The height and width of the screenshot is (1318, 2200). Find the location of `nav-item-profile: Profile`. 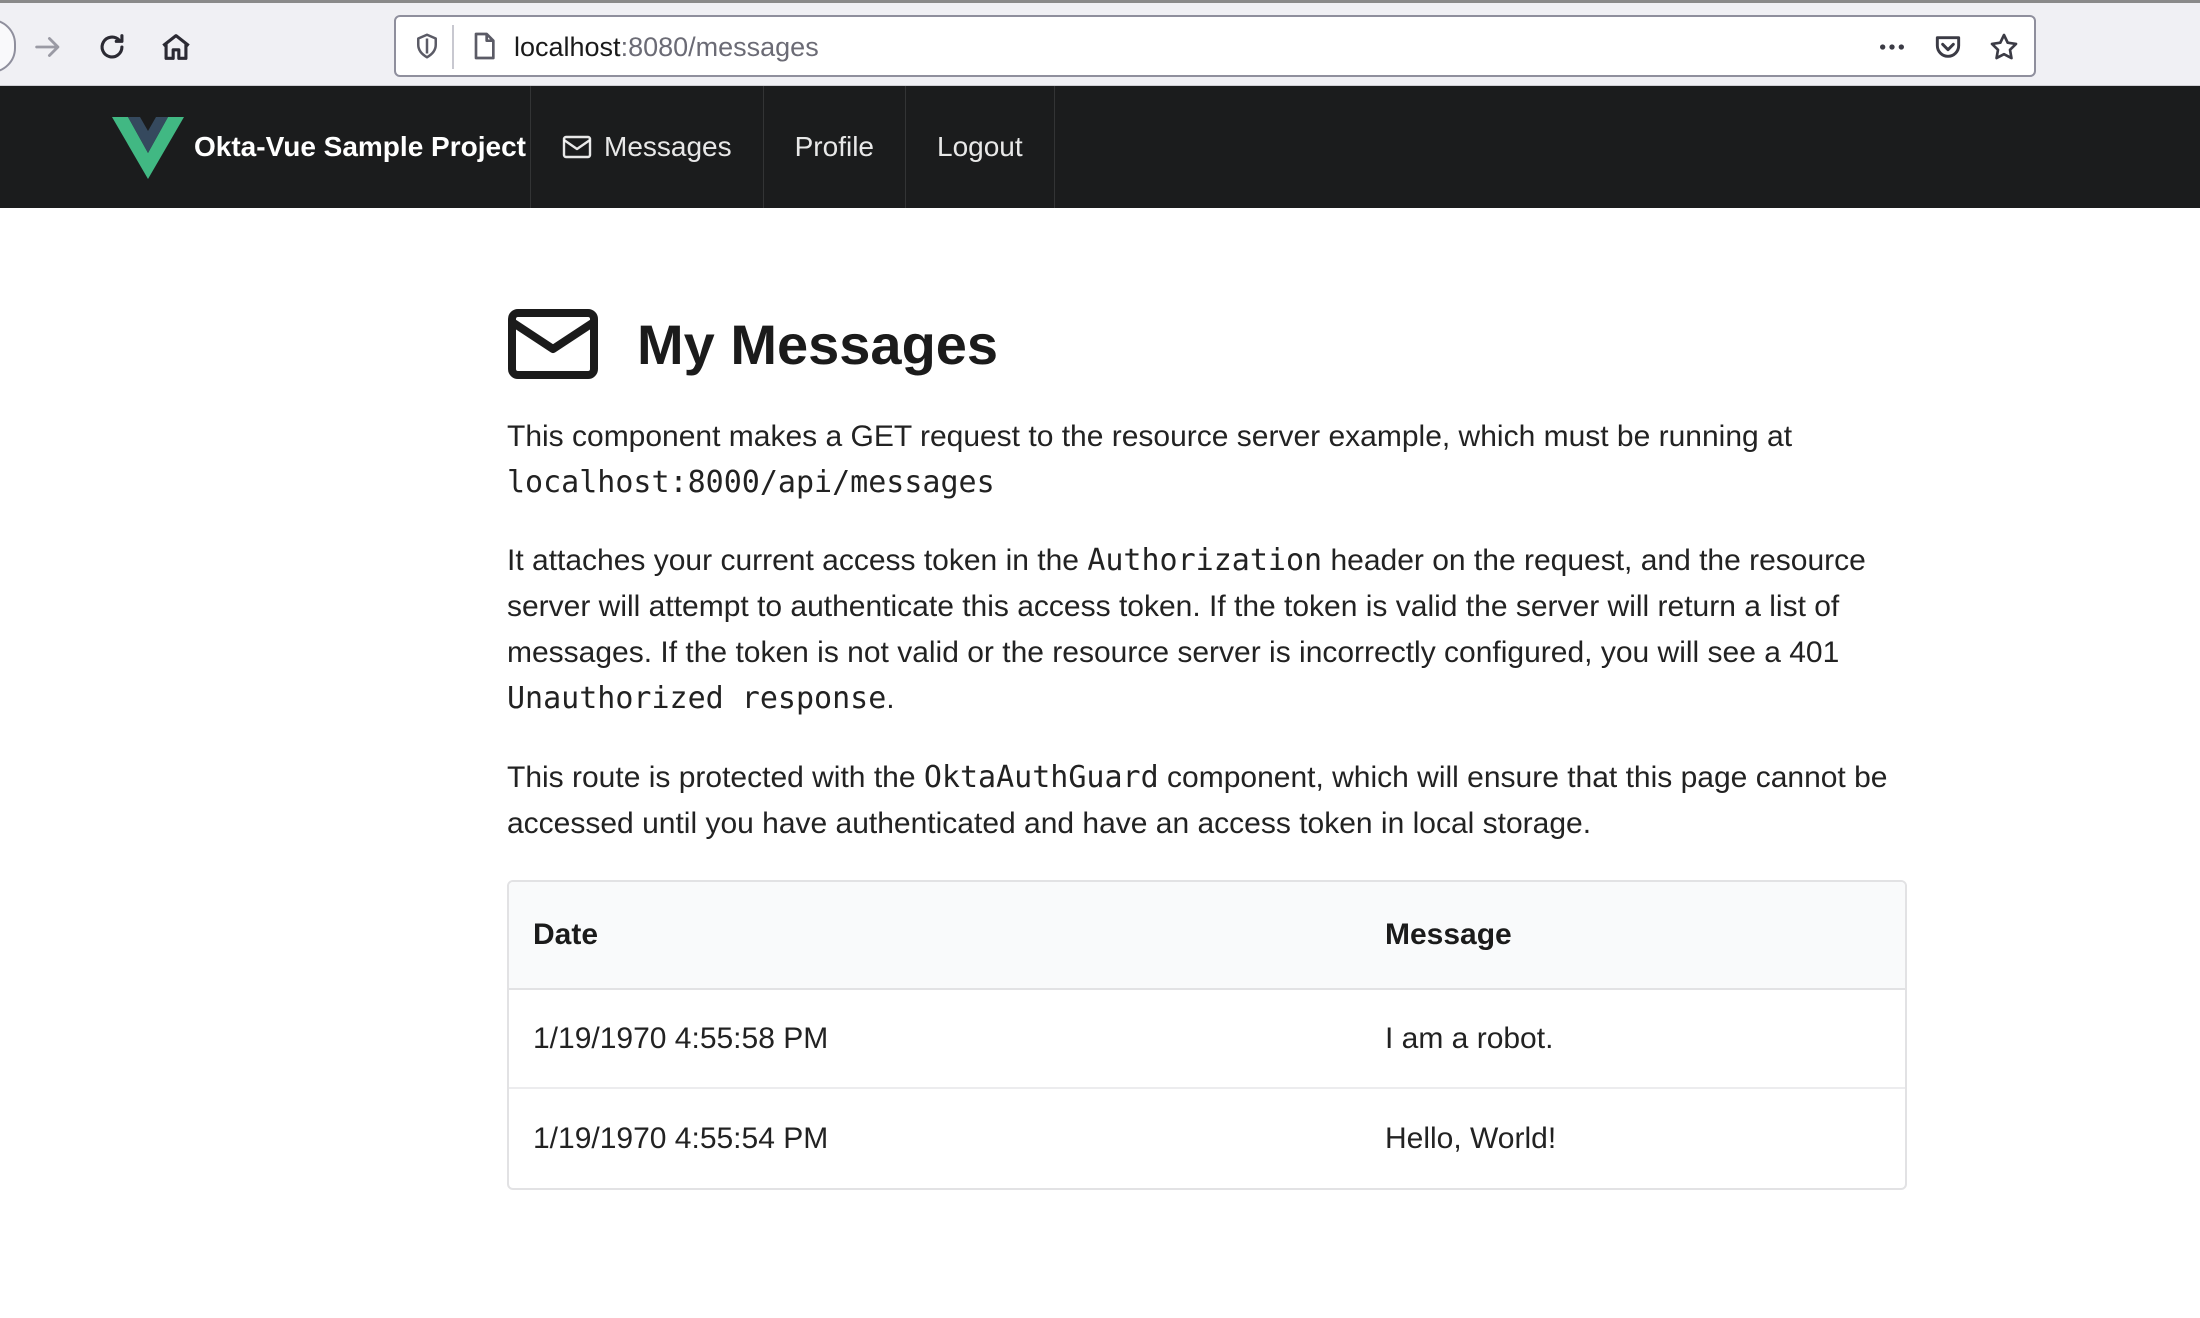

nav-item-profile: Profile is located at coordinates (833, 147).